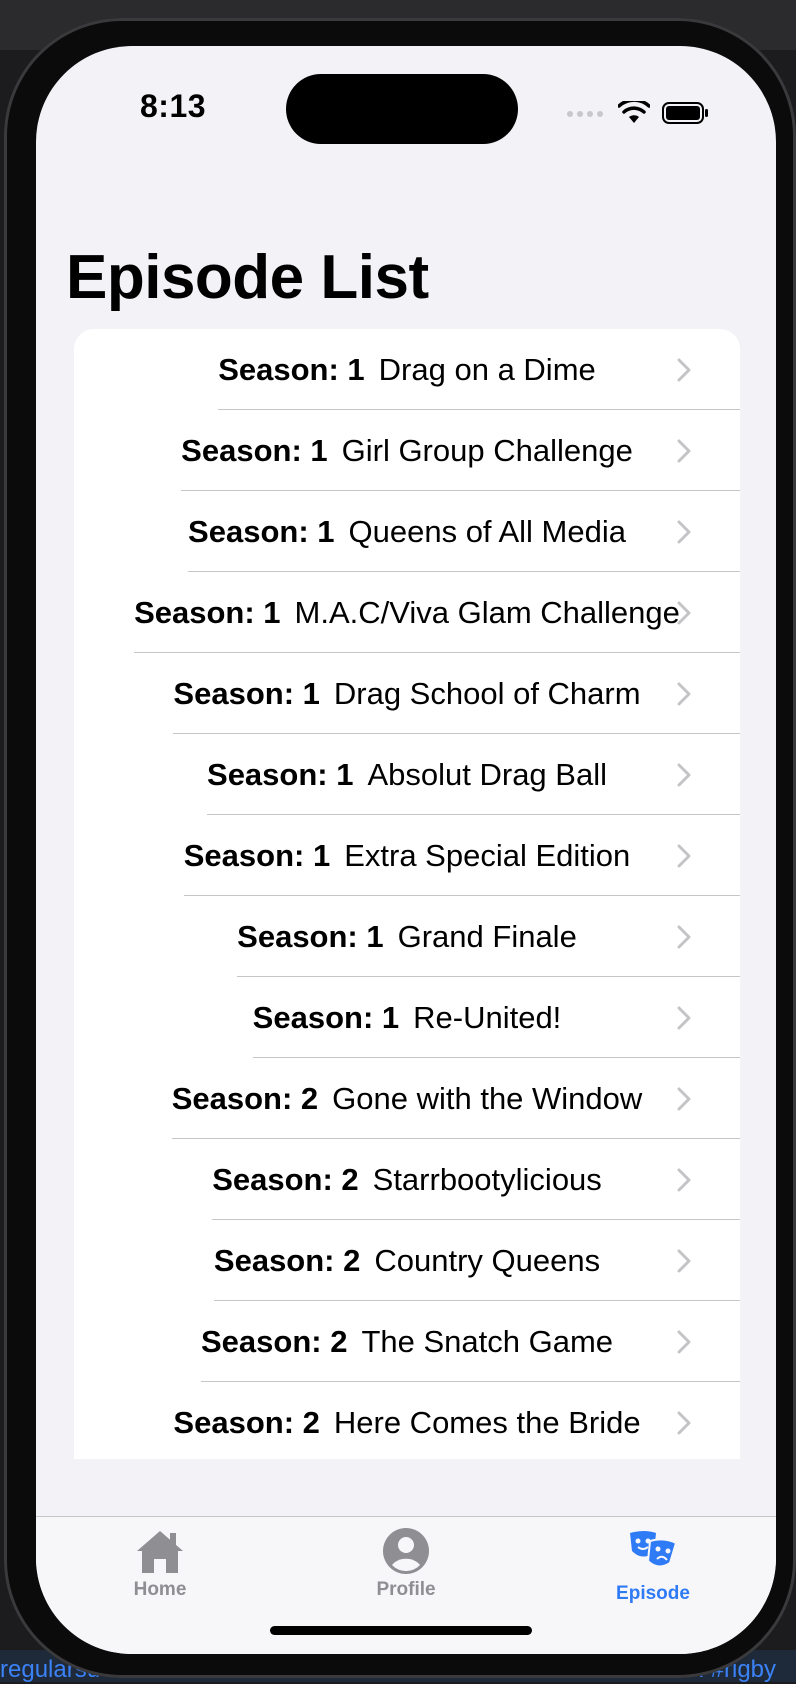 This screenshot has height=1684, width=796. Describe the element at coordinates (487, 1422) in the screenshot. I see `episode-title: Here Comes the Bride` at that location.